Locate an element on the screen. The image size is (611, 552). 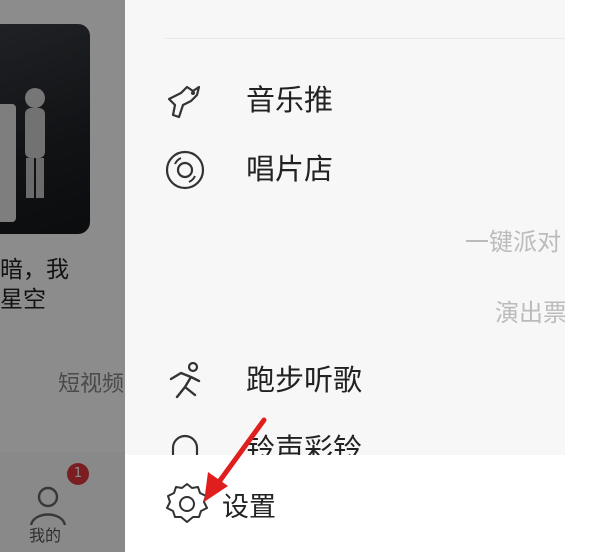
menu-item-record-store: 唱片店 is located at coordinates (345, 167).